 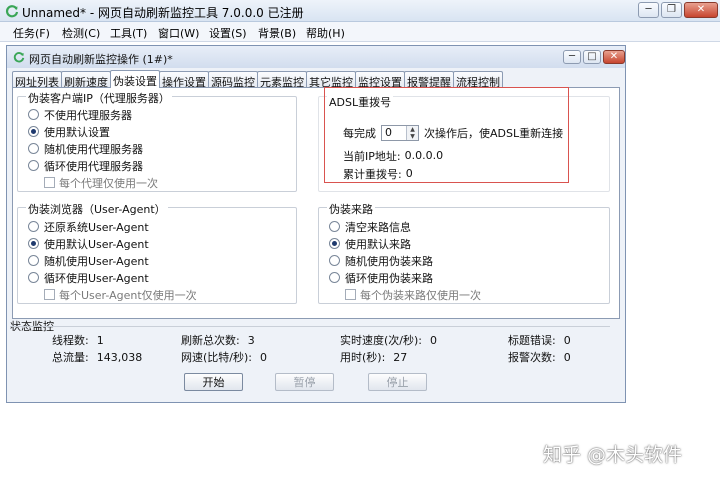 I want to click on menu-background: 背景(B), so click(x=277, y=33).